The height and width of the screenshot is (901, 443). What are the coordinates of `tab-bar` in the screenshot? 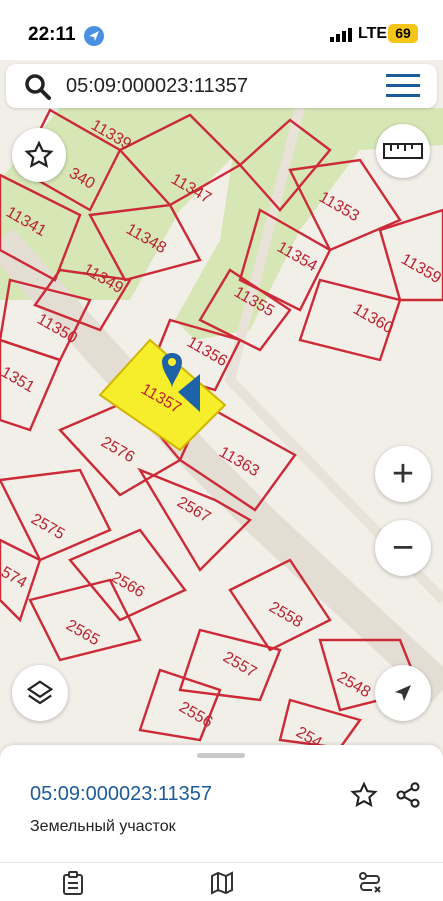 It's located at (221, 881).